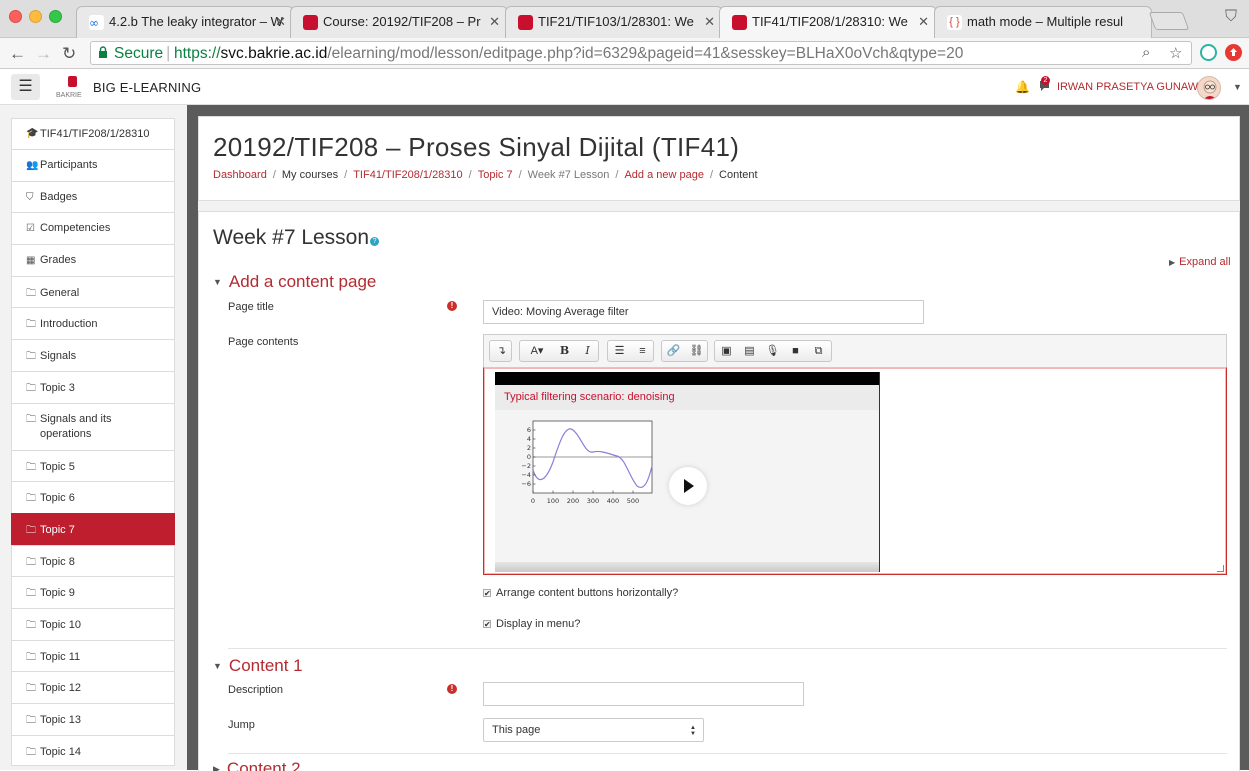 Image resolution: width=1249 pixels, height=771 pixels. What do you see at coordinates (495, 175) in the screenshot?
I see `breadcrumb-item: Topic 7` at bounding box center [495, 175].